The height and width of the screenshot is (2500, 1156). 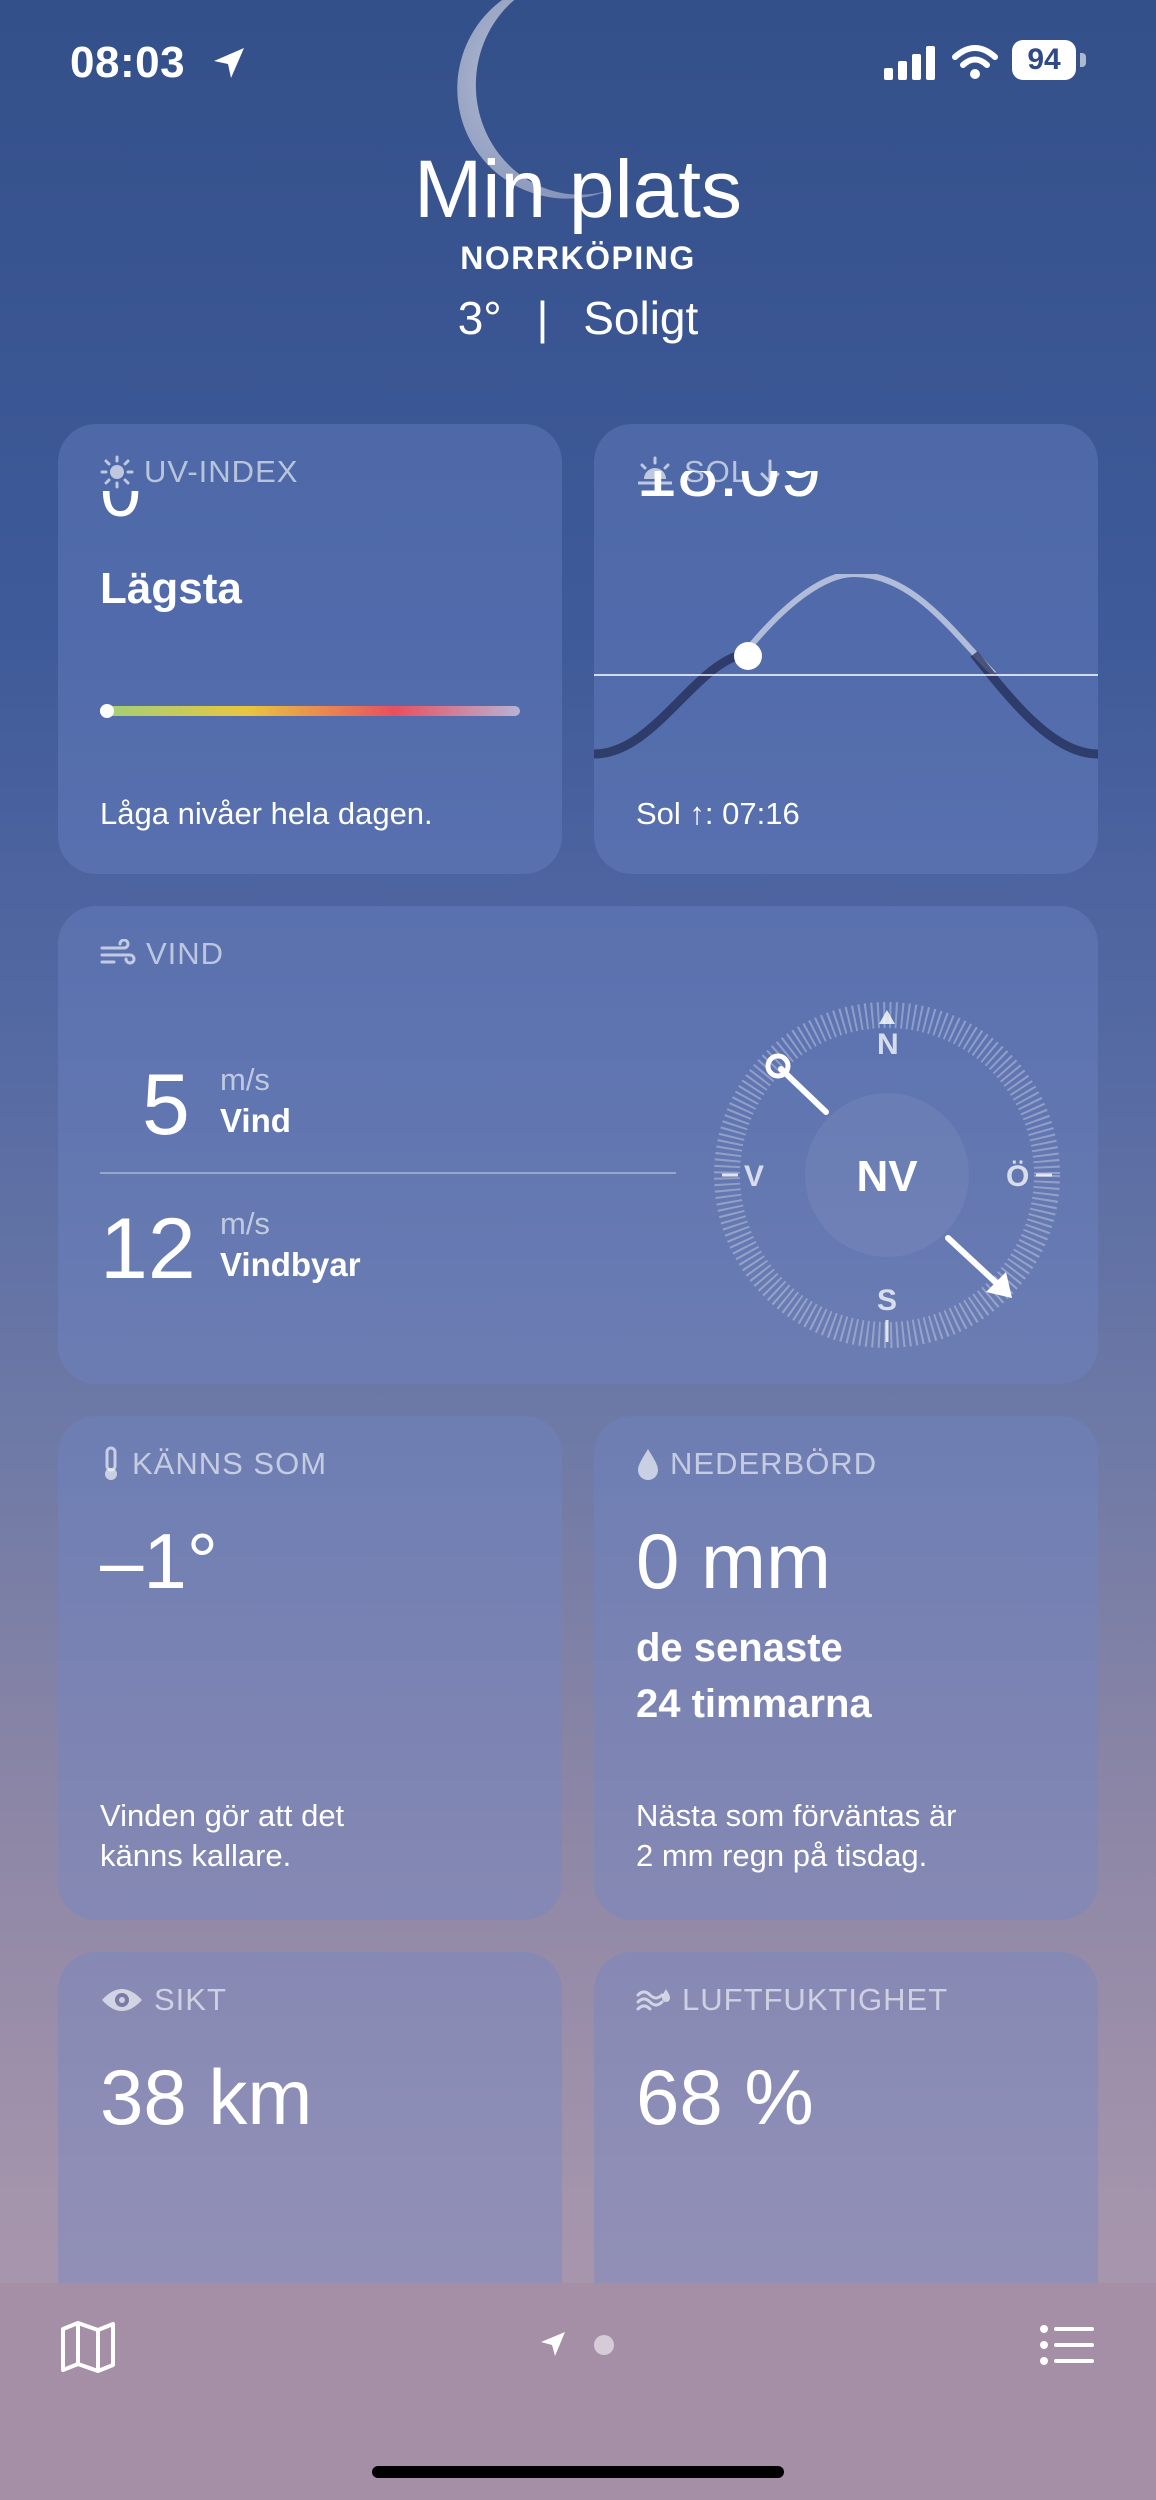 What do you see at coordinates (107, 711) in the screenshot?
I see `uv-indicator-dot` at bounding box center [107, 711].